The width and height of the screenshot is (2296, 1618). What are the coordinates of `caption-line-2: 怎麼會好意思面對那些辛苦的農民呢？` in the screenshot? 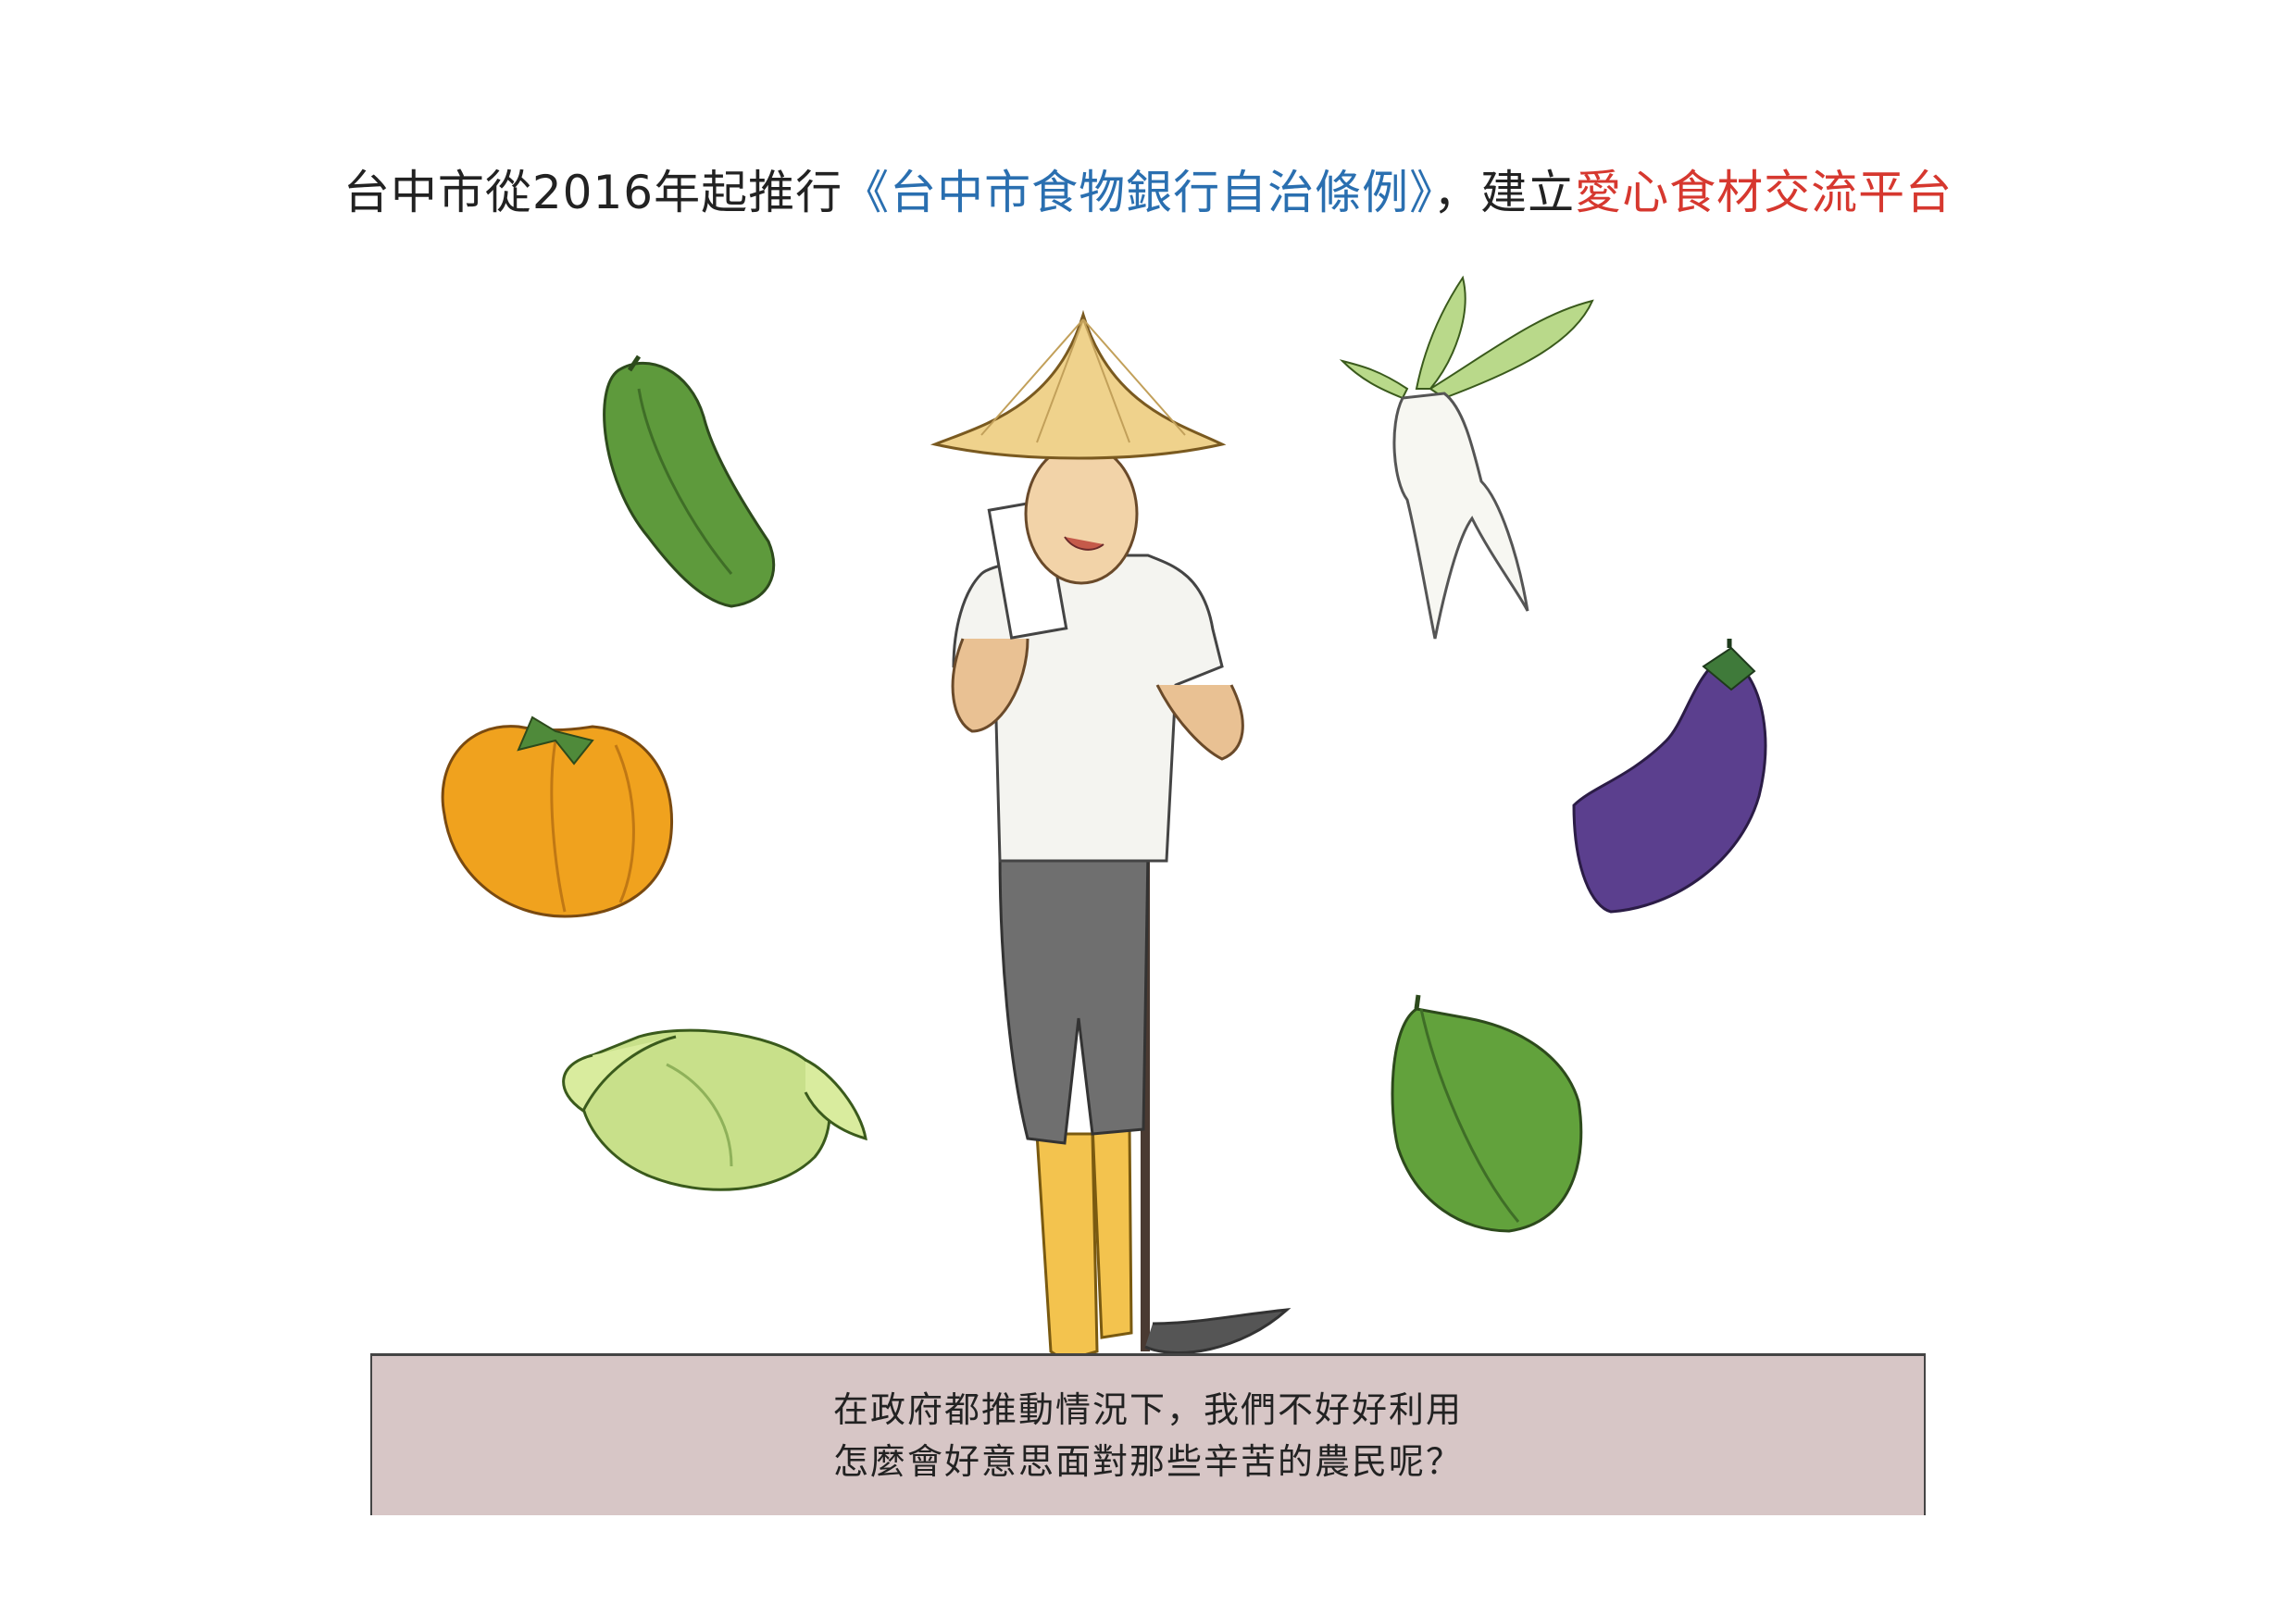 It's located at (1147, 1461).